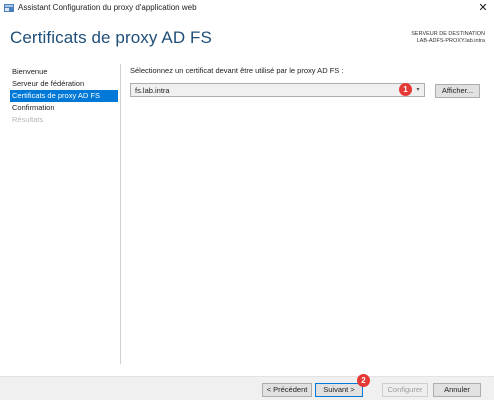 The image size is (494, 400). Describe the element at coordinates (9, 8) in the screenshot. I see `app-icon` at that location.